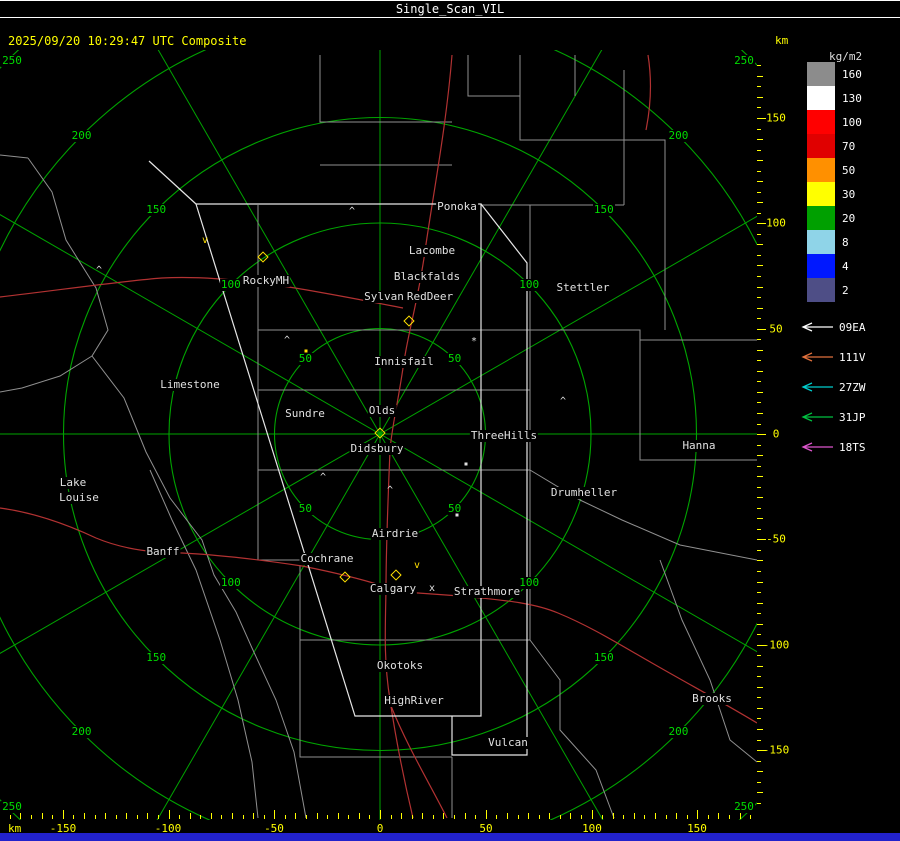  I want to click on range-ring-label: 150, so click(603, 210).